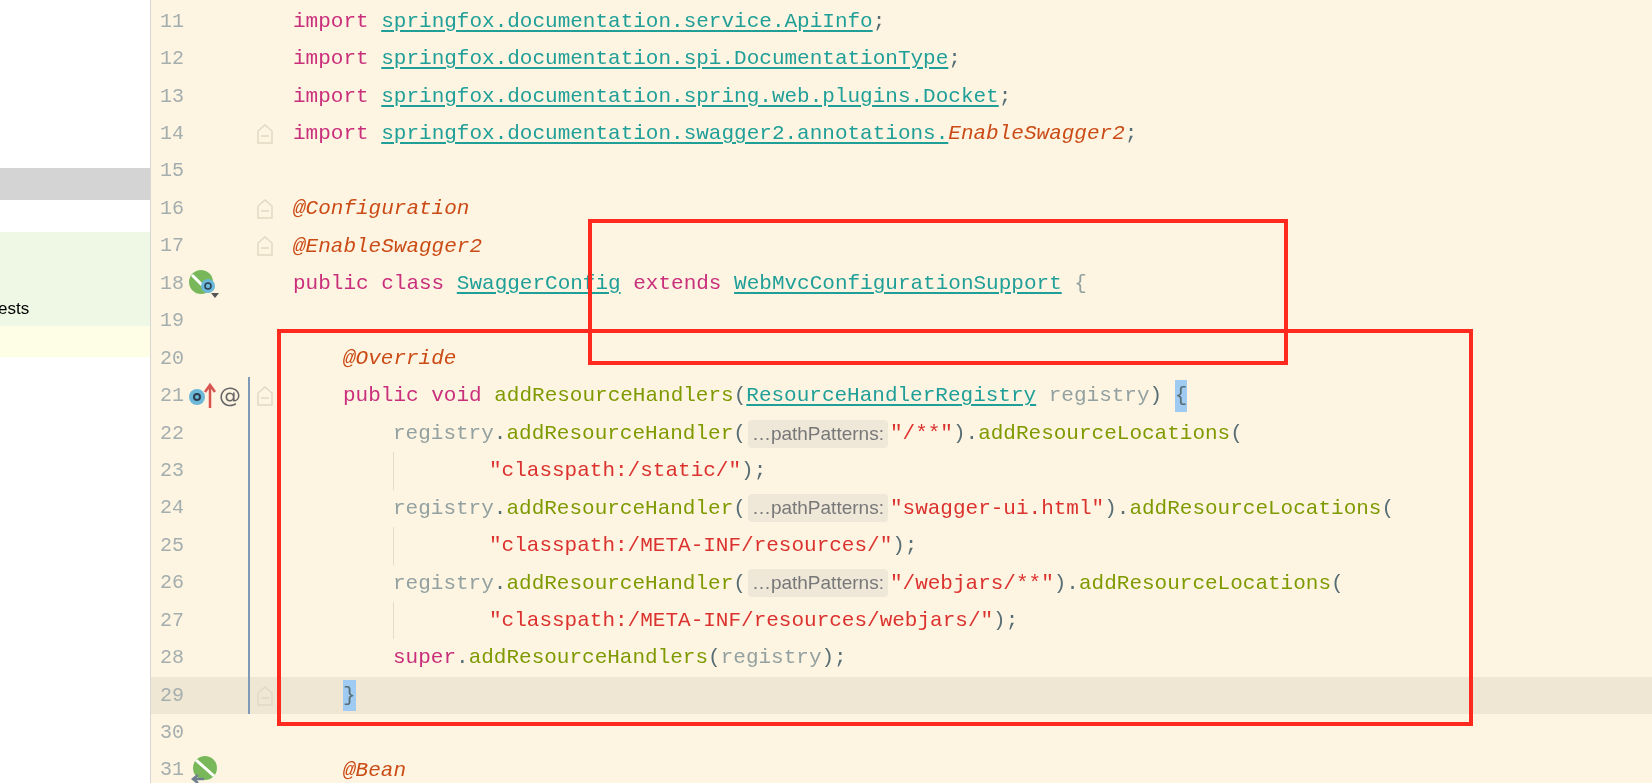 The height and width of the screenshot is (783, 1652). I want to click on string-literal: "swagger-ui.html", so click(997, 508).